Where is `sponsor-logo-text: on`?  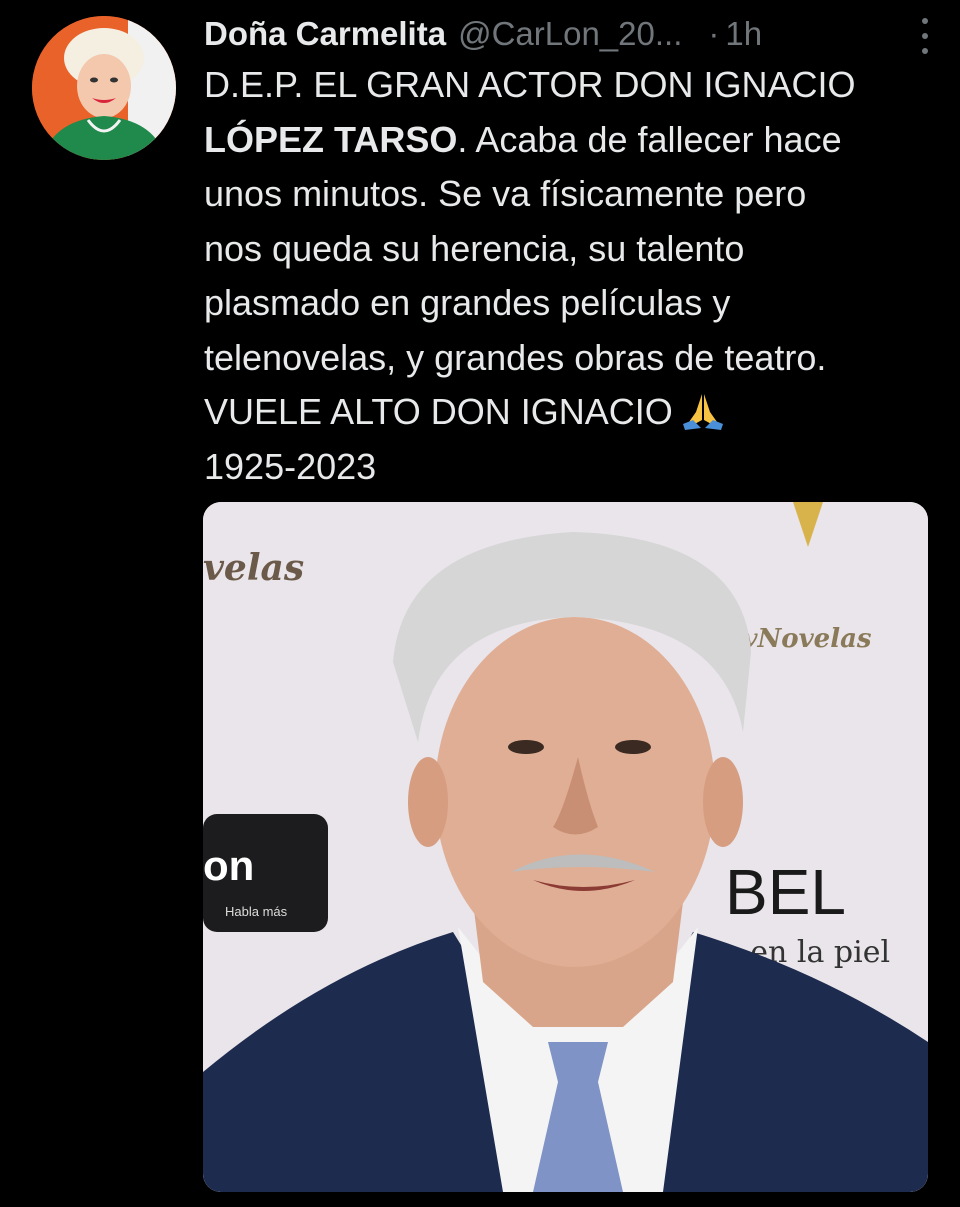
sponsor-logo-text: on is located at coordinates (228, 865).